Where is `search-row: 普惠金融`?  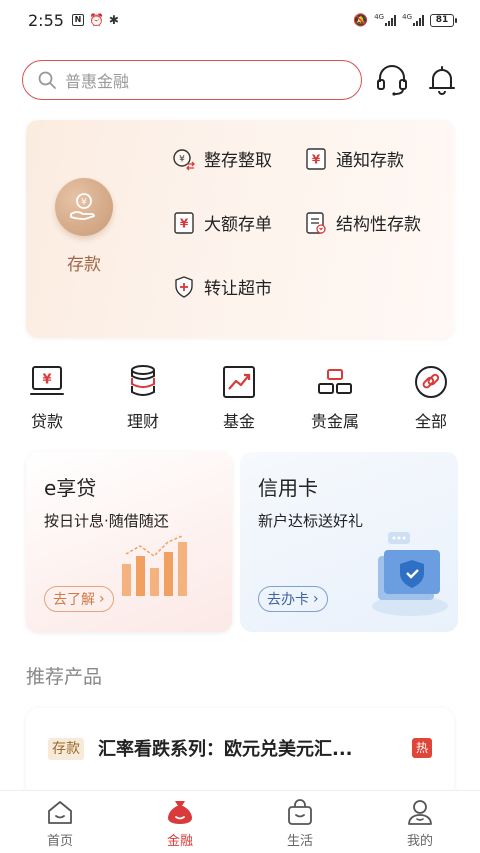
search-row: 普惠金融 is located at coordinates (242, 80).